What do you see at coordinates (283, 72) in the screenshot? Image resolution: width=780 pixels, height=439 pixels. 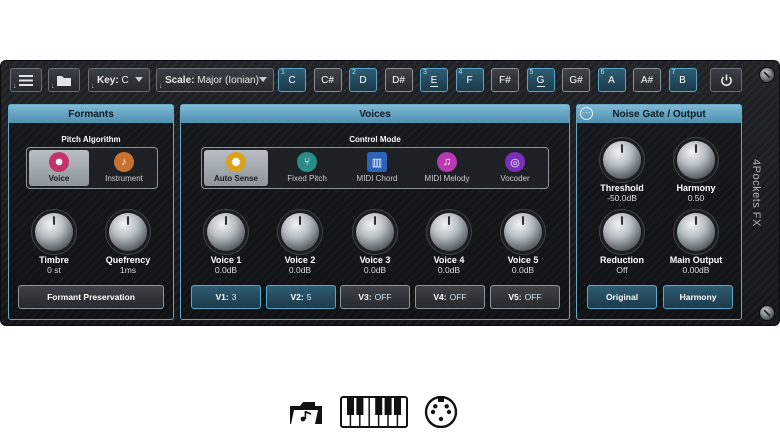 I see `note-number: 1` at bounding box center [283, 72].